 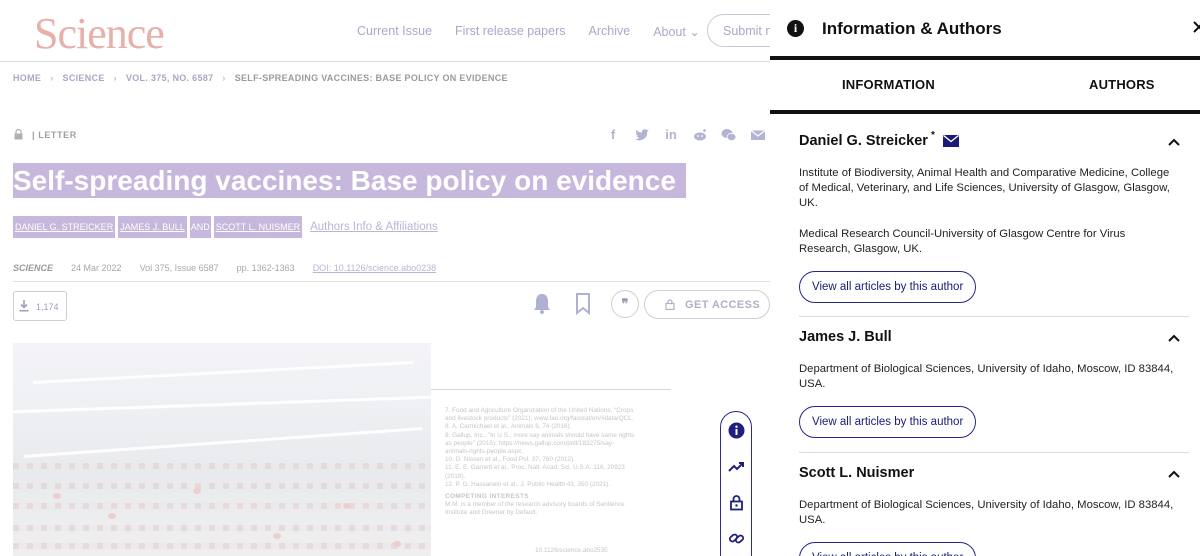 I want to click on share-bar: f in, so click(x=685, y=135).